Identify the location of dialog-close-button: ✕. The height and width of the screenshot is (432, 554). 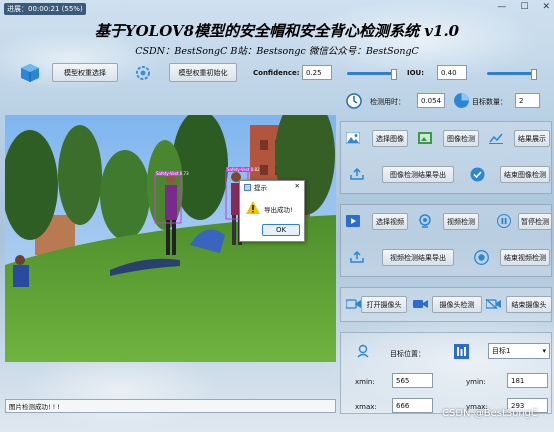
(297, 186).